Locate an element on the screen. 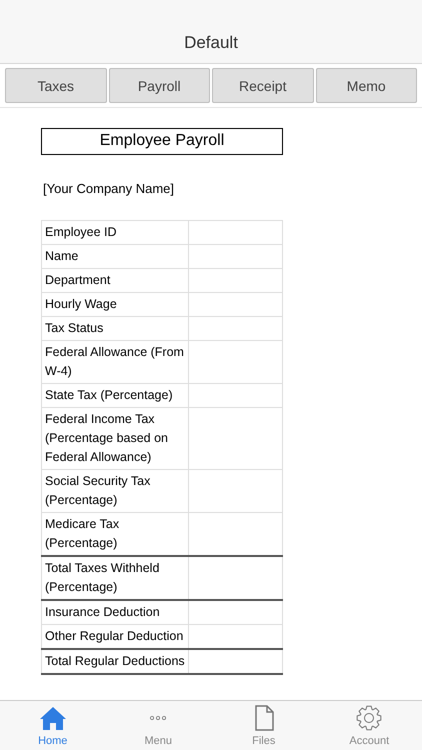  field-label: Total Regular Deductions is located at coordinates (115, 661).